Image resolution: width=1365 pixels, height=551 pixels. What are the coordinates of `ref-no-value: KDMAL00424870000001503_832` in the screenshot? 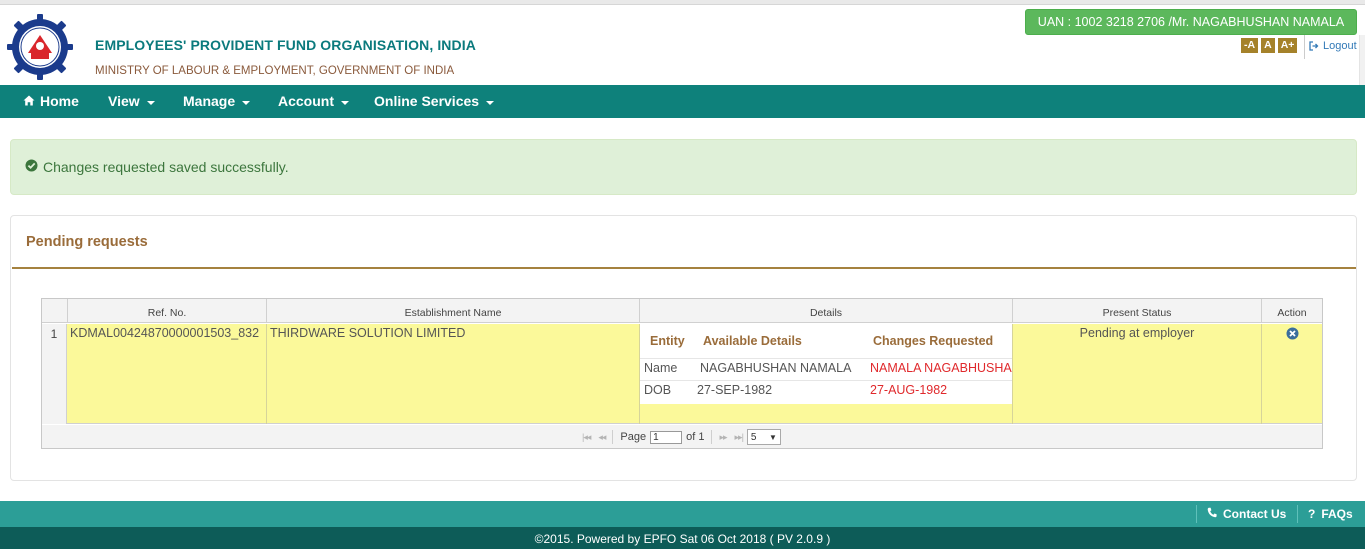 It's located at (165, 333).